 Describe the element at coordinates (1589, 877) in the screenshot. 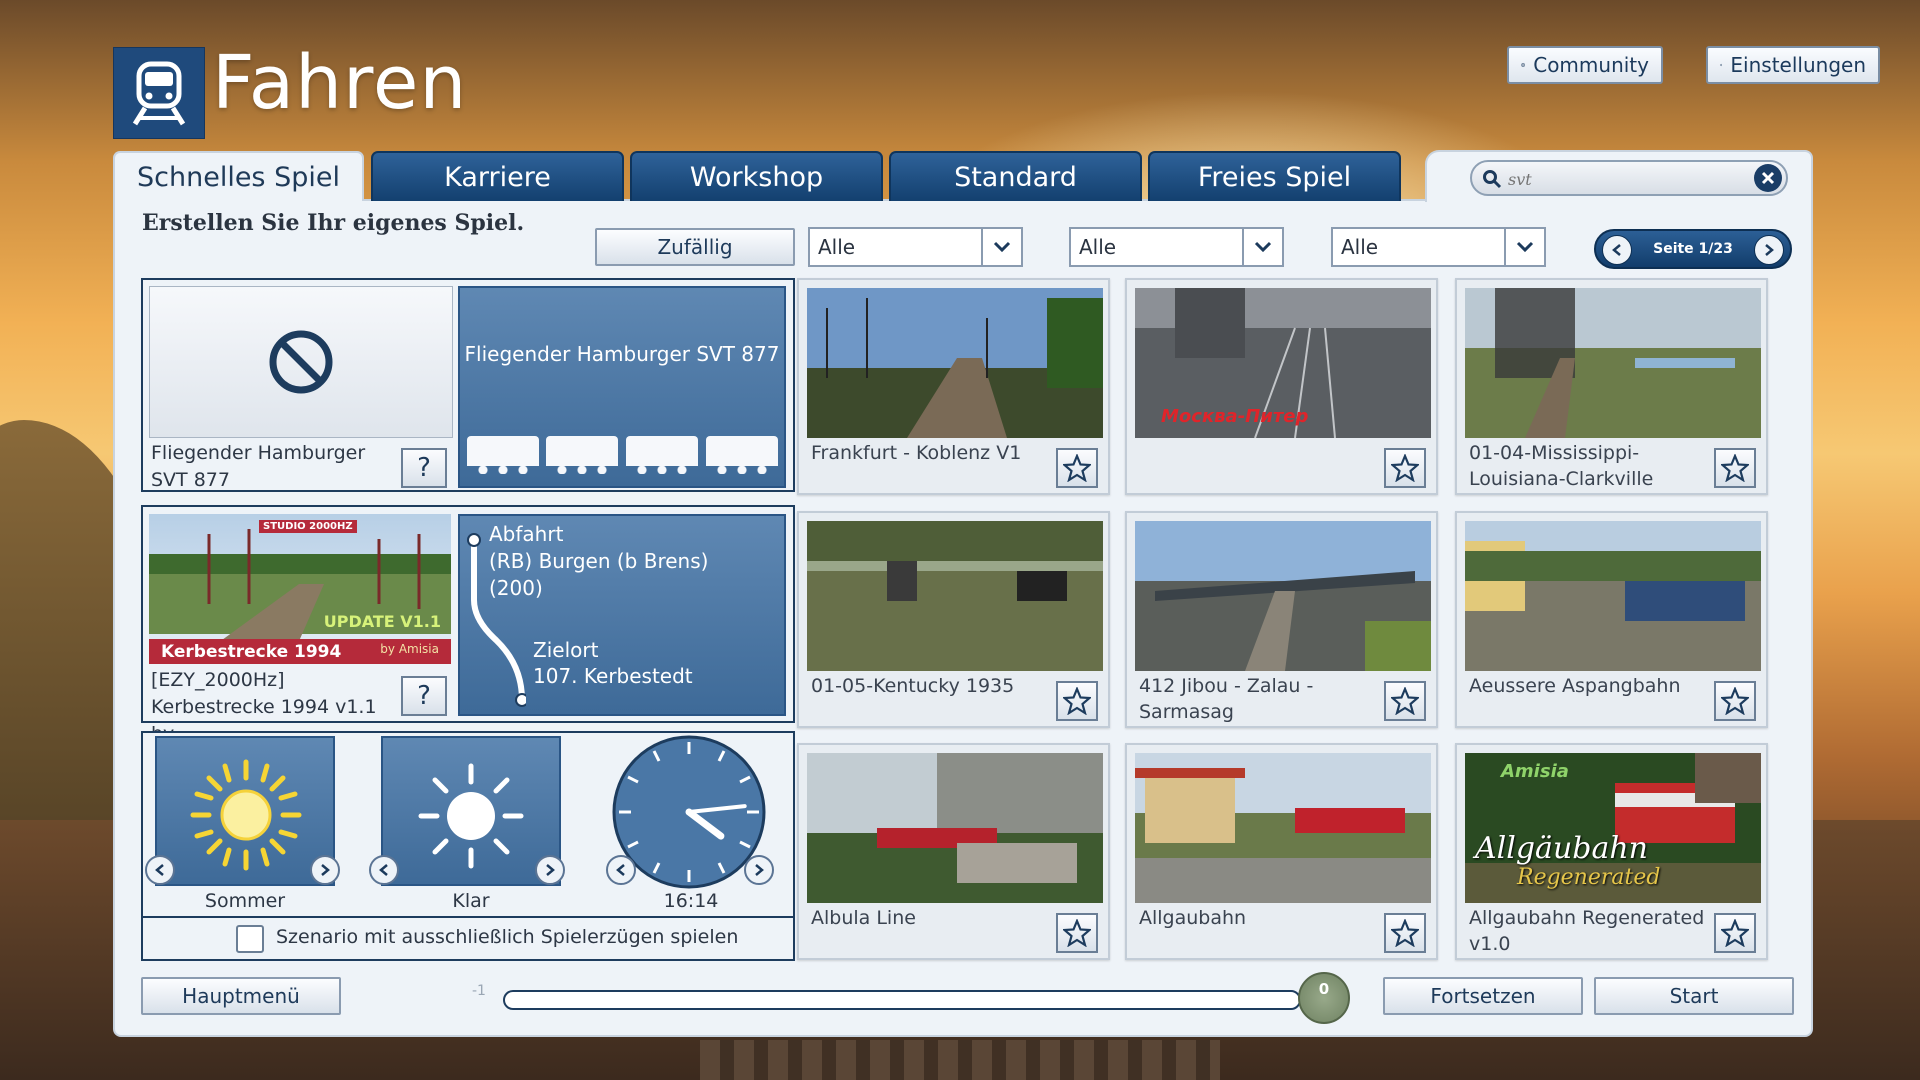

I see `route-thumbnail-subcaption: Regenerated` at that location.